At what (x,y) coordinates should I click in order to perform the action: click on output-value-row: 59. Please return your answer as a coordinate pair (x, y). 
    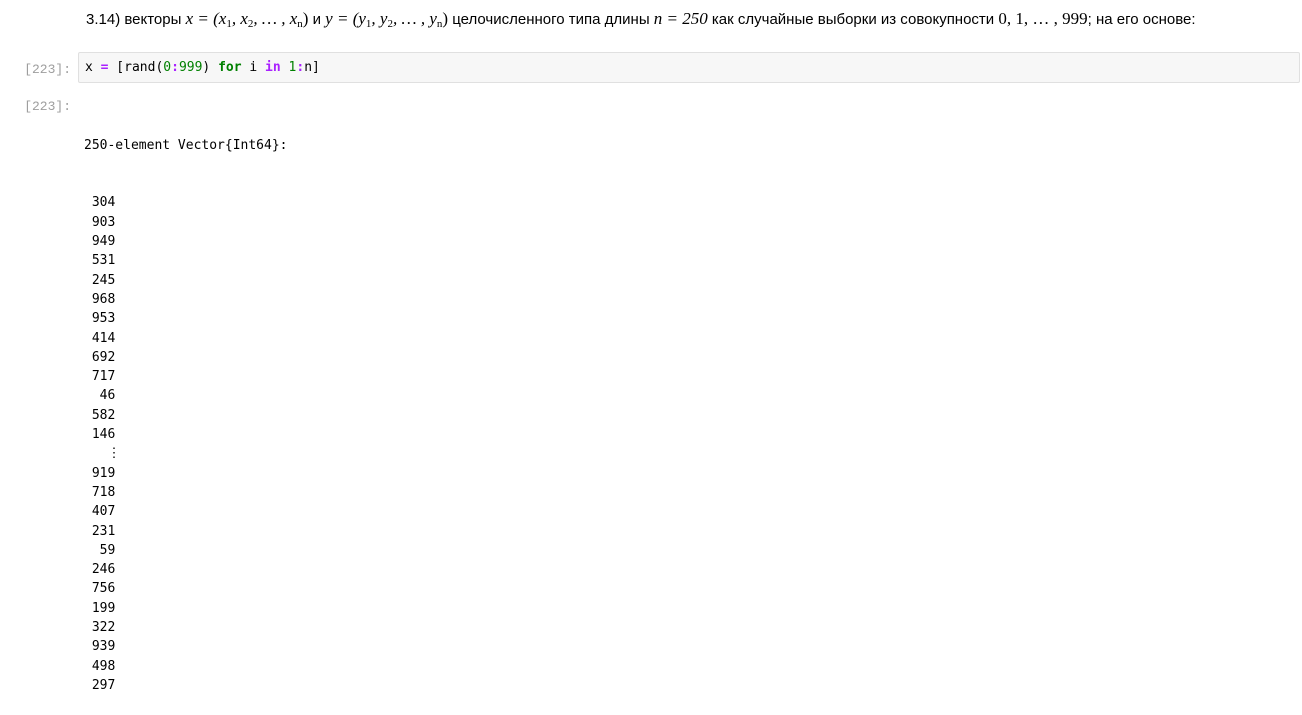
    Looking at the image, I should click on (100, 550).